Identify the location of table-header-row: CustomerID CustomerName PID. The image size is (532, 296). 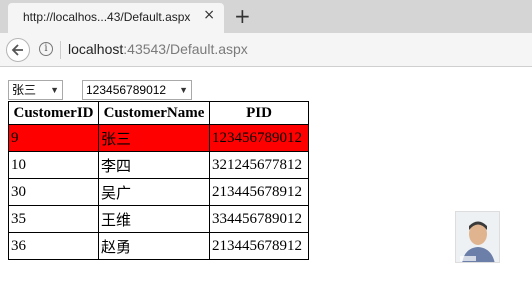
(158, 113).